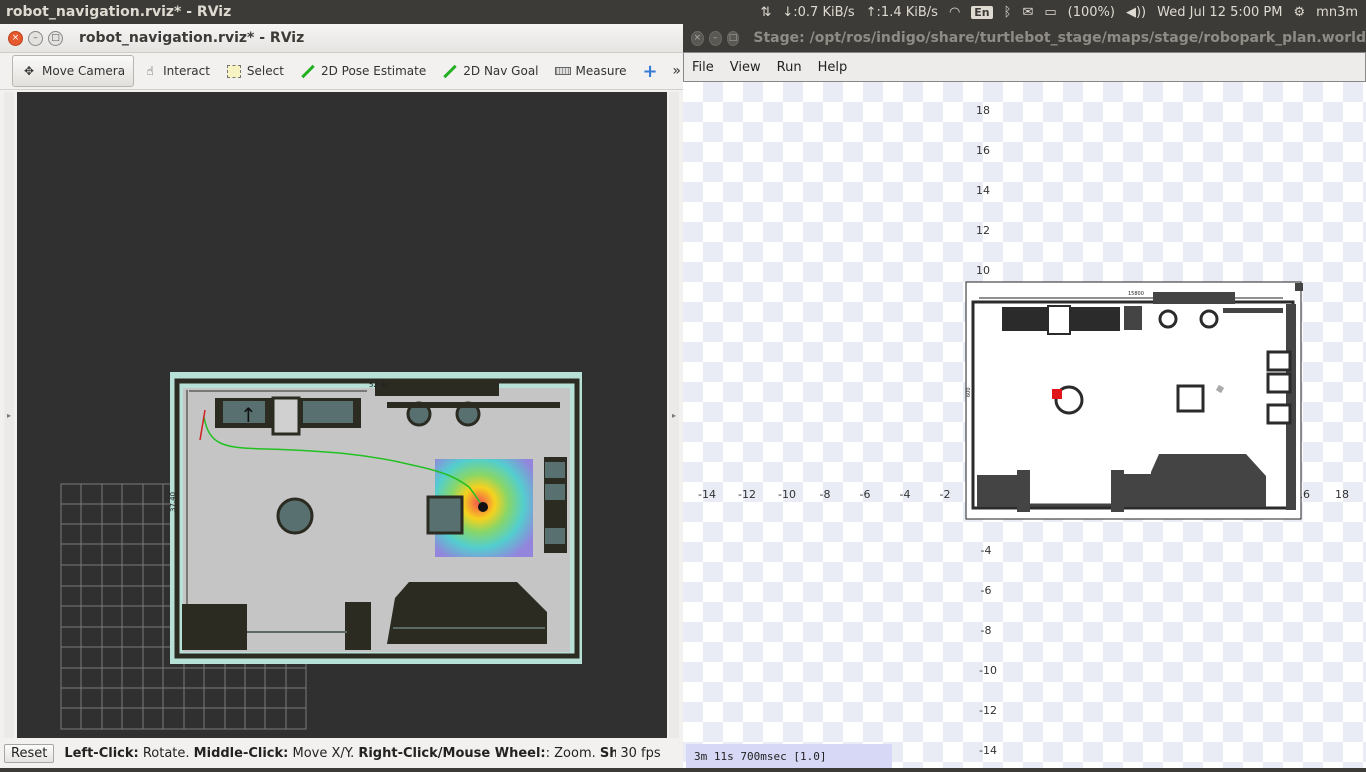  What do you see at coordinates (608, 753) in the screenshot?
I see `hint-key: Shif` at bounding box center [608, 753].